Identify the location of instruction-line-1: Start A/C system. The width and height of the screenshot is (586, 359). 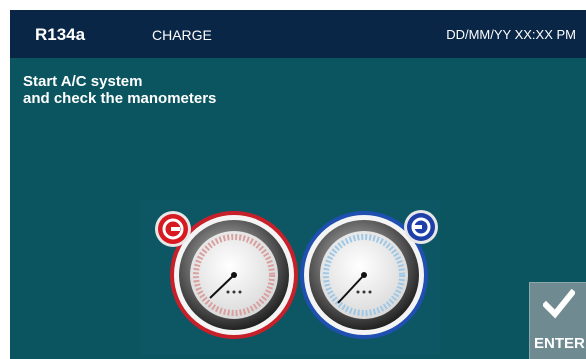
(83, 81).